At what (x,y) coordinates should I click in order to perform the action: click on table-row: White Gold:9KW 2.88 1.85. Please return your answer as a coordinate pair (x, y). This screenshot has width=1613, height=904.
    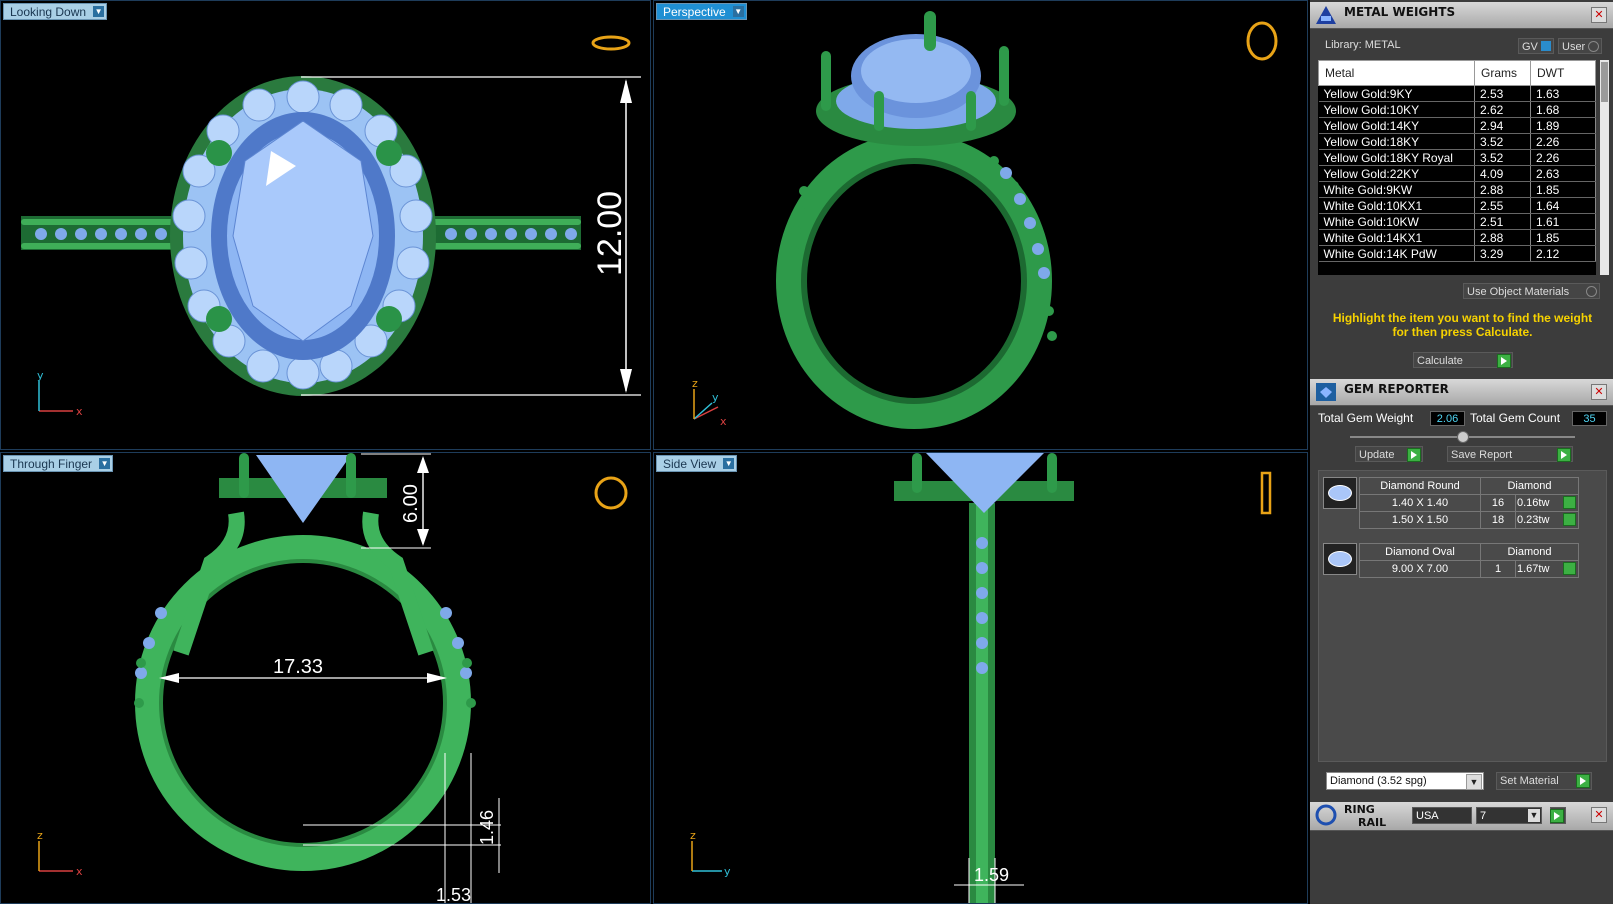
    Looking at the image, I should click on (1457, 189).